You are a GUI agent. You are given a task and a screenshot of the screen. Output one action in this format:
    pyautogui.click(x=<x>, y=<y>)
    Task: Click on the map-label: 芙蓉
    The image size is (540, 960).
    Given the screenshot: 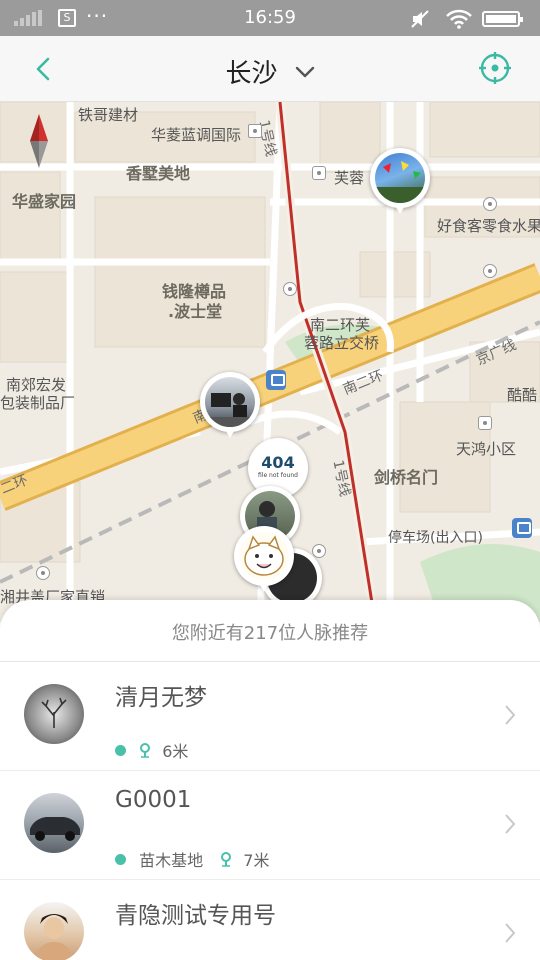 What is the action you would take?
    pyautogui.click(x=349, y=178)
    